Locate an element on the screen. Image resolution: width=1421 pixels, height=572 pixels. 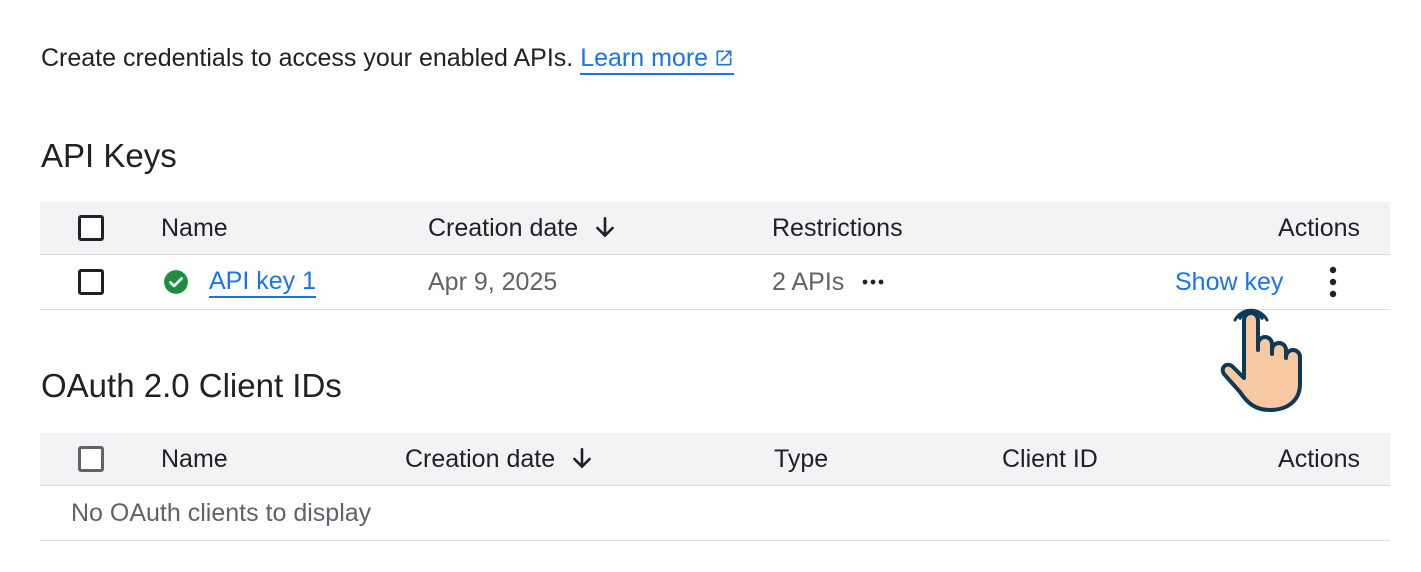
show-key-button: Show key is located at coordinates (1229, 282).